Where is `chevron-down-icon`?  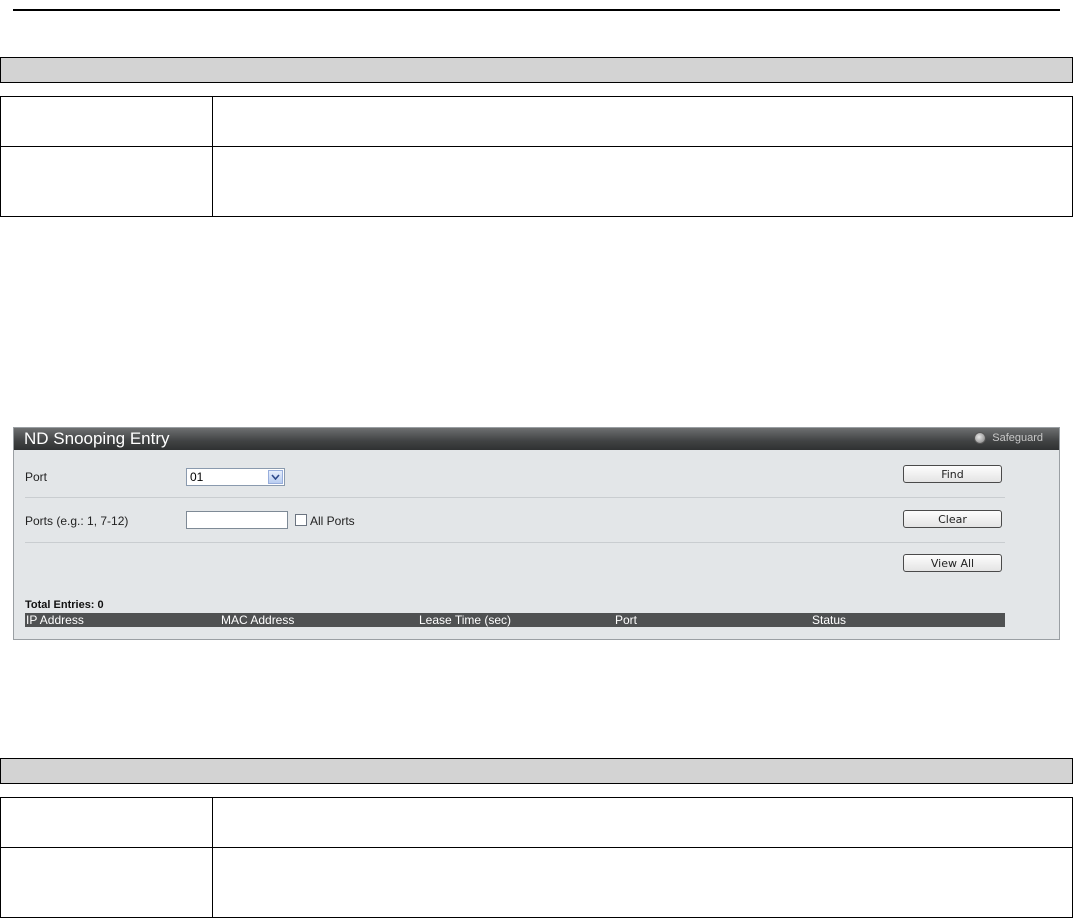
chevron-down-icon is located at coordinates (275, 477).